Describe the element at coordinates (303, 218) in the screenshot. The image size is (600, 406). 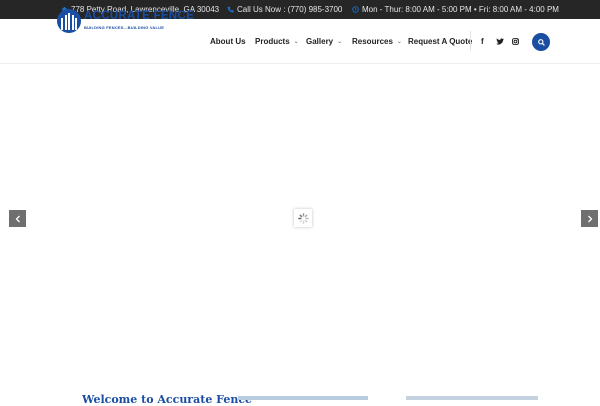
I see `loading-spinner-icon` at that location.